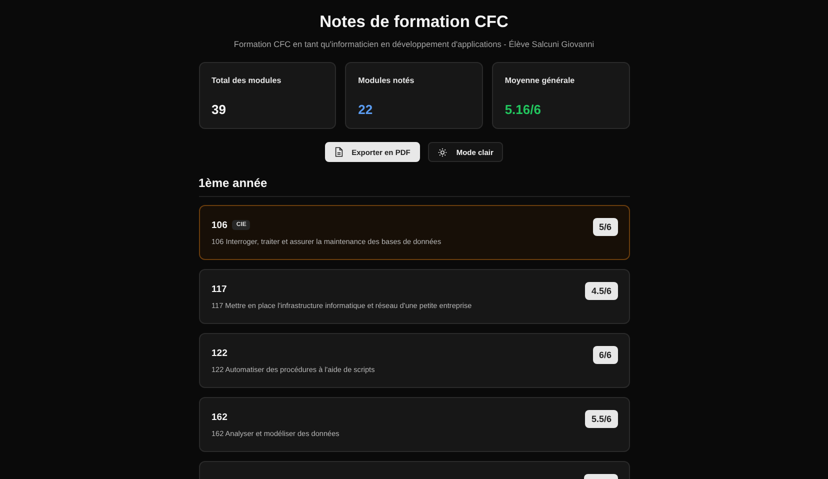 Image resolution: width=828 pixels, height=479 pixels. What do you see at coordinates (540, 80) in the screenshot?
I see `stat-label: Moyenne générale` at bounding box center [540, 80].